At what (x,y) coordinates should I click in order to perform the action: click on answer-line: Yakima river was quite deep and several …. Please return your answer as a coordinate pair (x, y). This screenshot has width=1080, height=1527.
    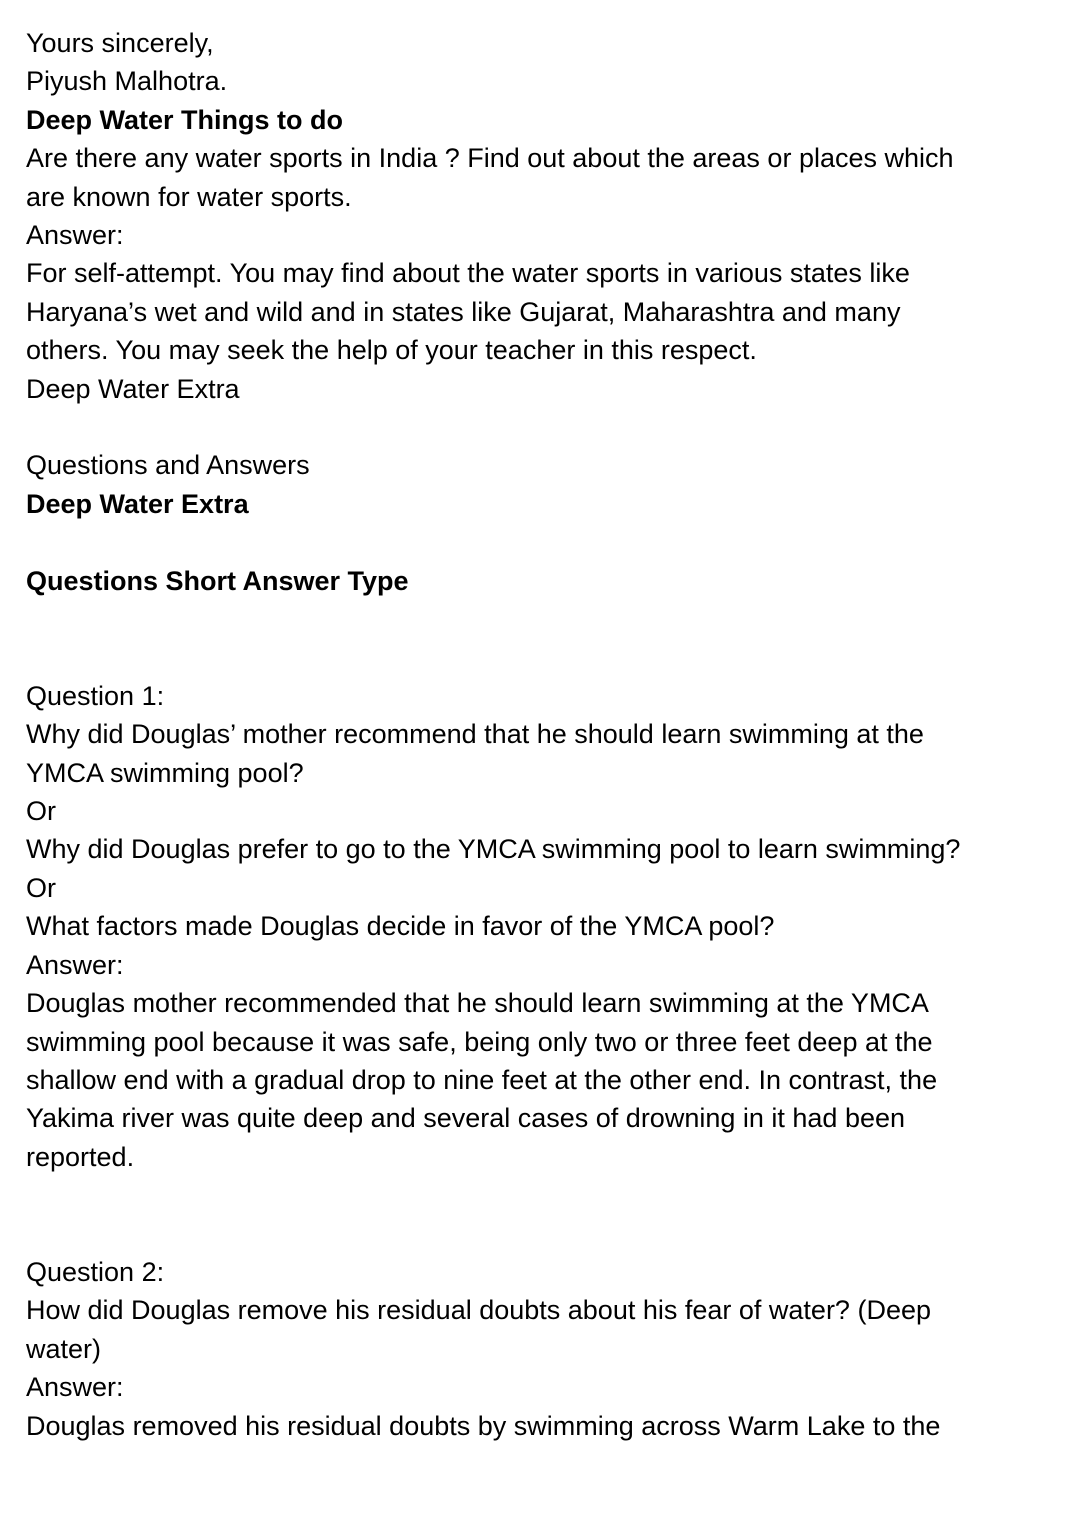
    Looking at the image, I should click on (466, 1118).